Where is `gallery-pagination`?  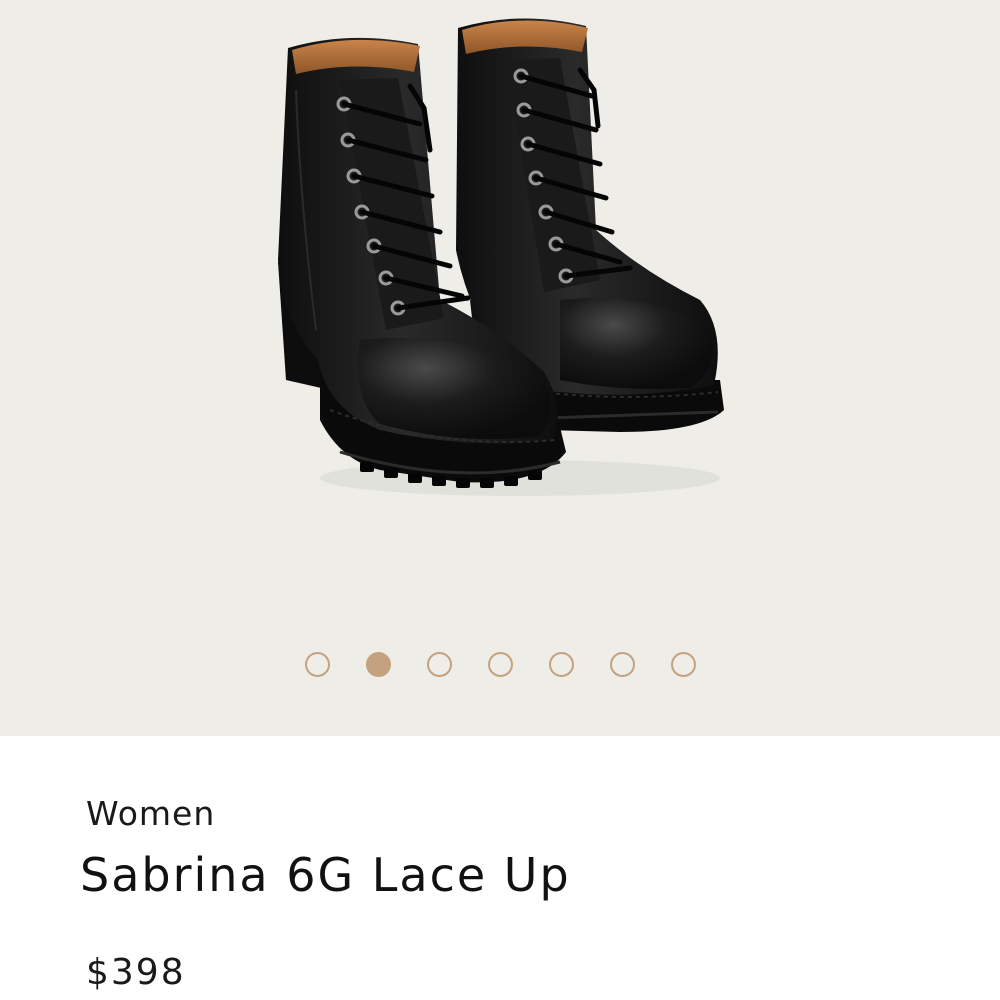 gallery-pagination is located at coordinates (500, 664).